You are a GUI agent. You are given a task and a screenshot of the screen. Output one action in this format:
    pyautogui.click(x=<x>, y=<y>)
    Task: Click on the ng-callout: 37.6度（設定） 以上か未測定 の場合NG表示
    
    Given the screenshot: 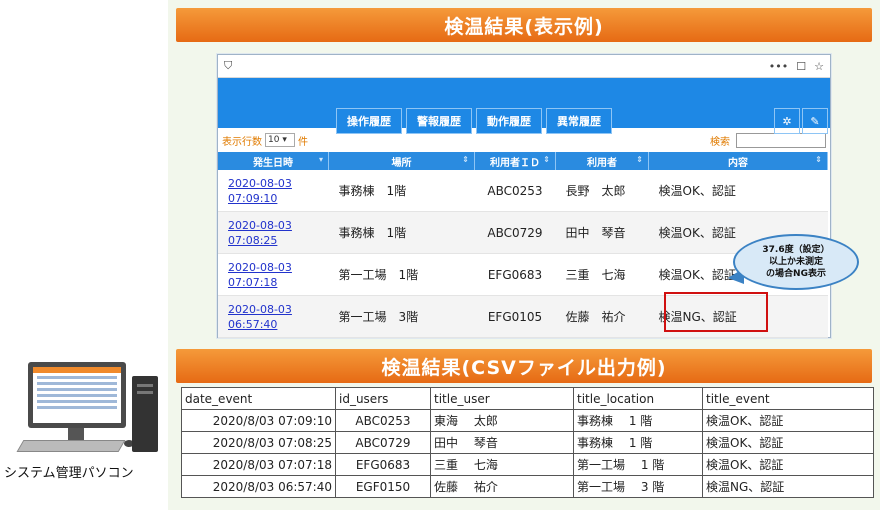 What is the action you would take?
    pyautogui.click(x=796, y=262)
    